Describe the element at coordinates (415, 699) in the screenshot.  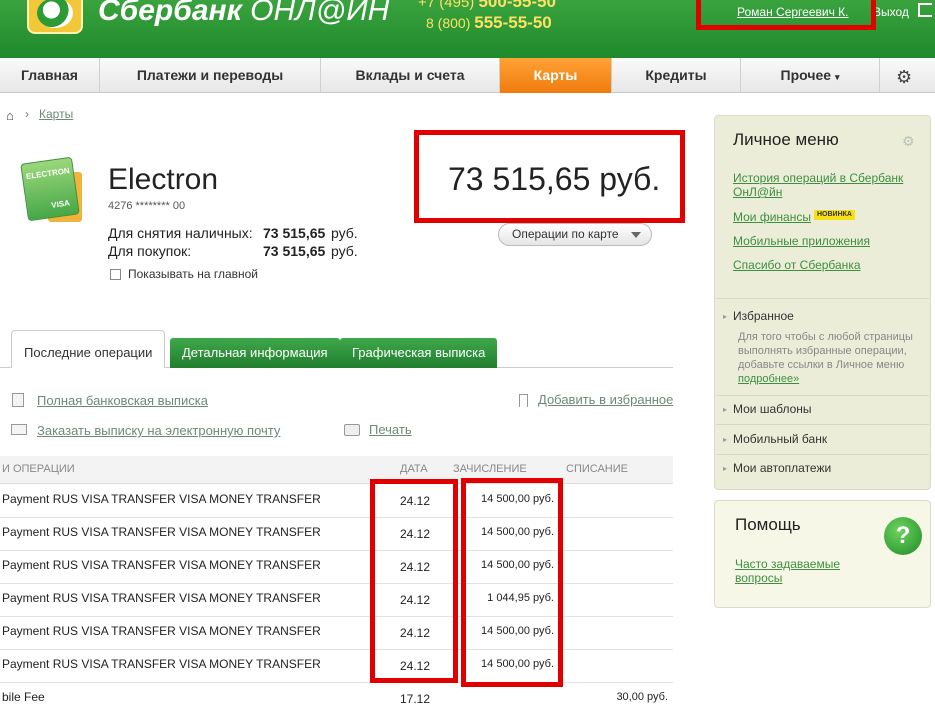
I see `row-date: 17.12` at that location.